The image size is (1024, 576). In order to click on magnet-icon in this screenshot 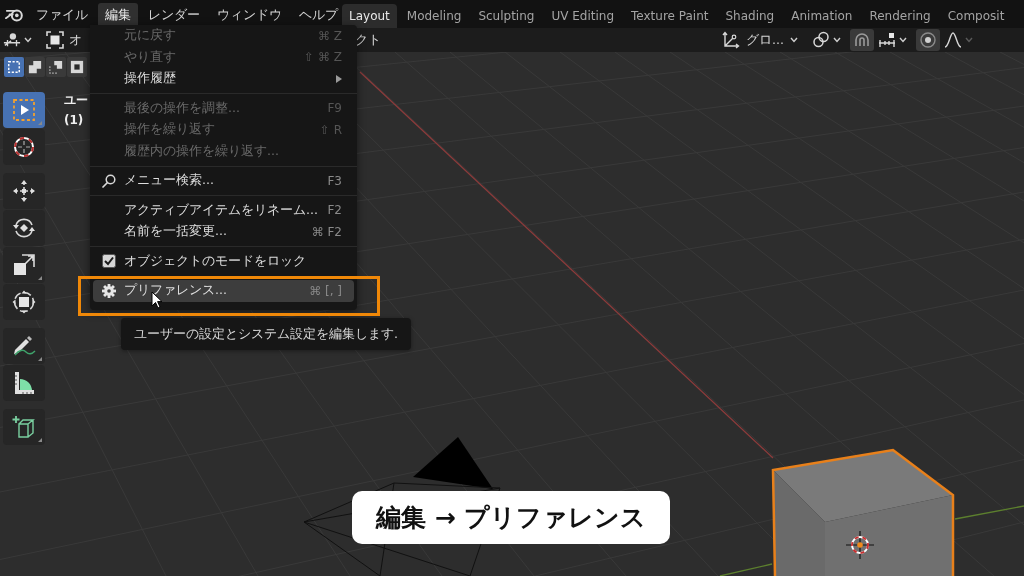, I will do `click(862, 40)`.